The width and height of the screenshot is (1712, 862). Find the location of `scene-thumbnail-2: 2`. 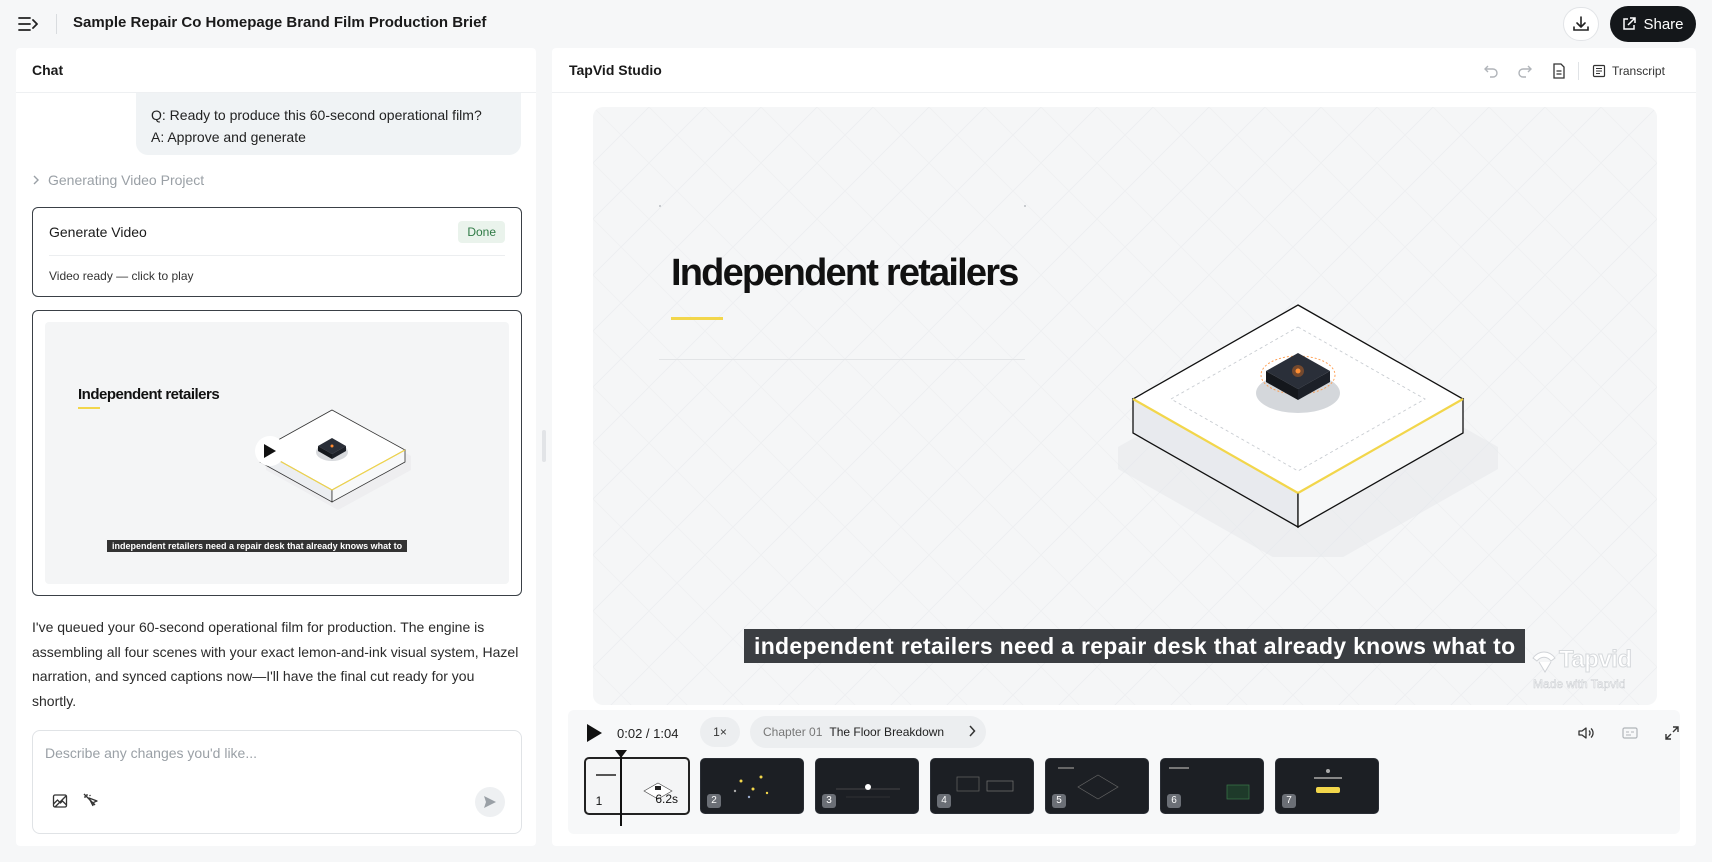

scene-thumbnail-2: 2 is located at coordinates (752, 786).